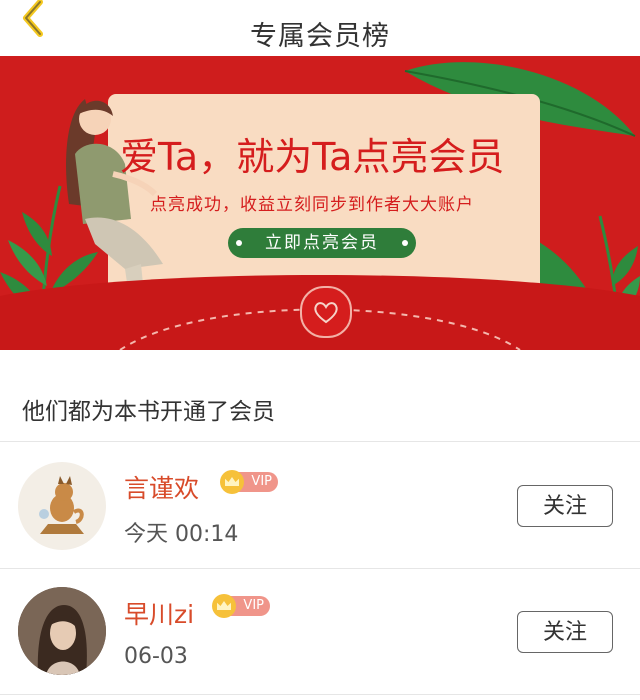 This screenshot has height=700, width=640. Describe the element at coordinates (181, 534) in the screenshot. I see `open-time: 今天 00:14` at that location.